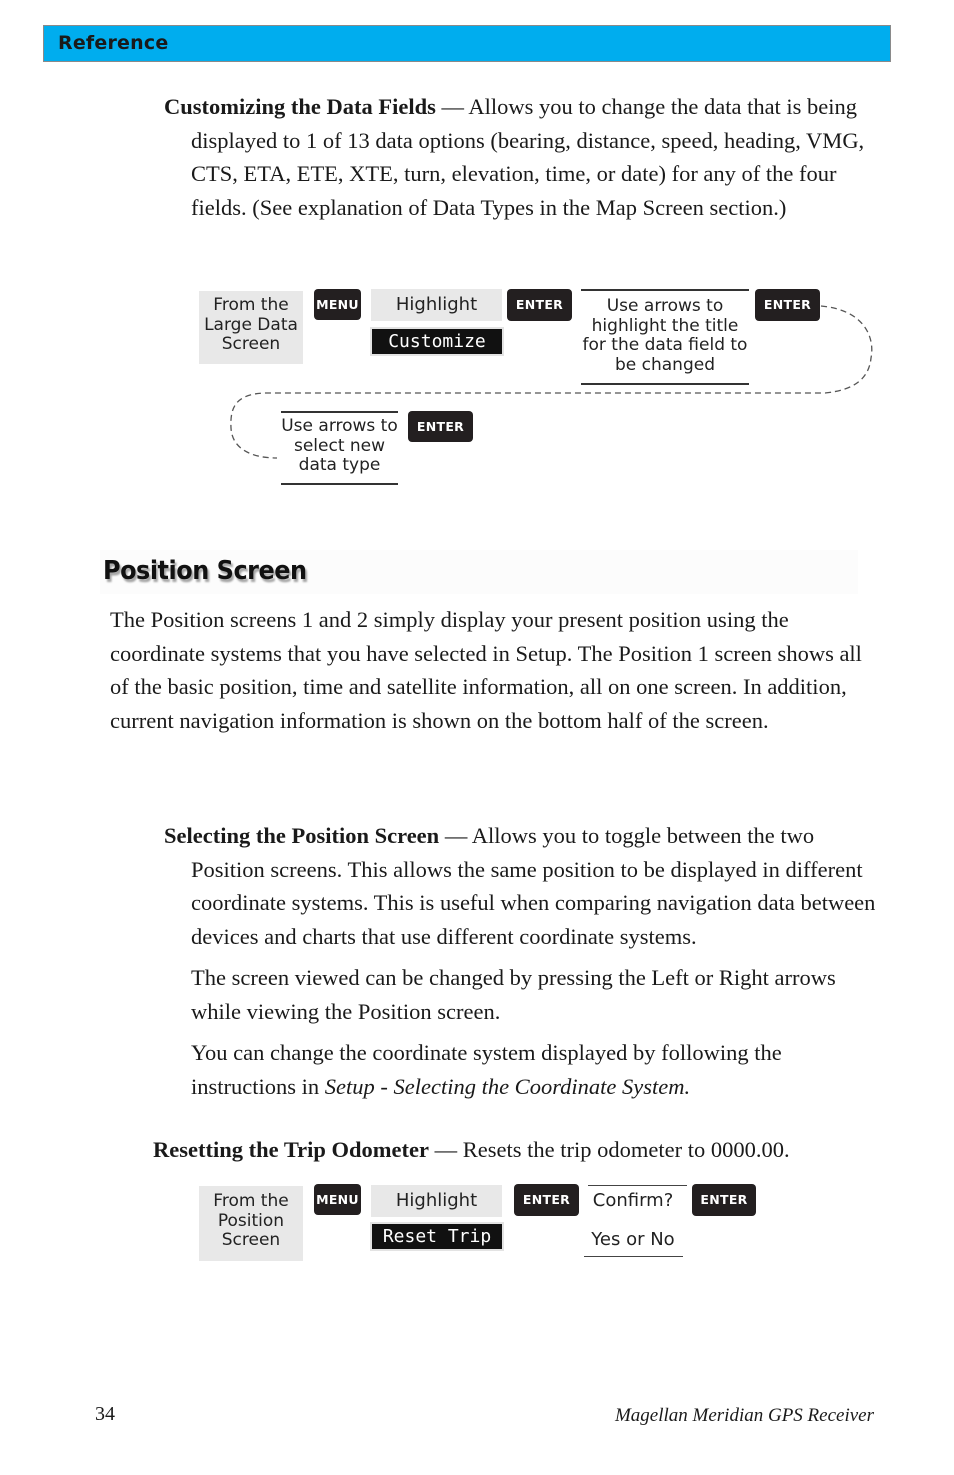 This screenshot has width=954, height=1475. I want to click on section-heading: Position Screen, so click(205, 571).